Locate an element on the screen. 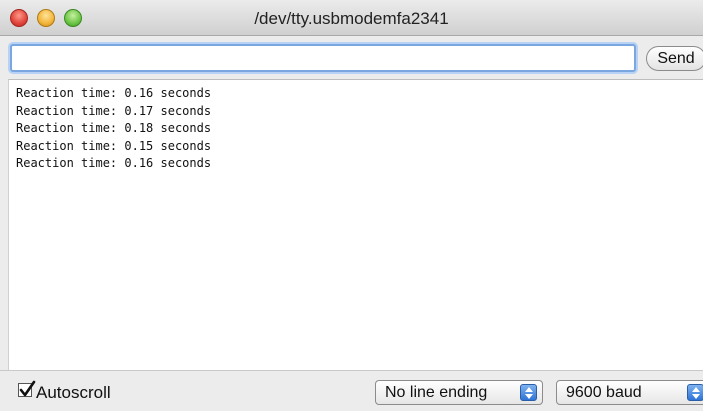 The image size is (703, 411). autoscroll-checkbox is located at coordinates (27, 388).